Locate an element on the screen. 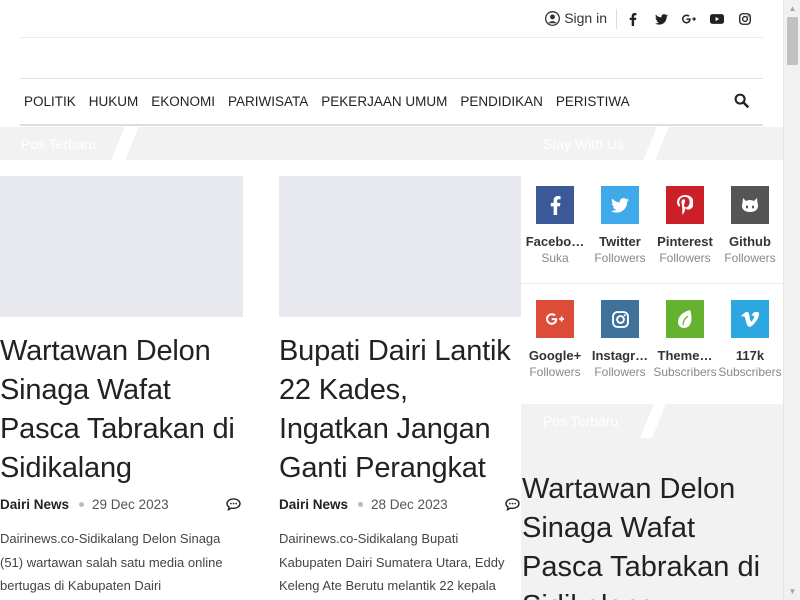 This screenshot has height=600, width=800. nav-item-hukum: HUKUM is located at coordinates (114, 101).